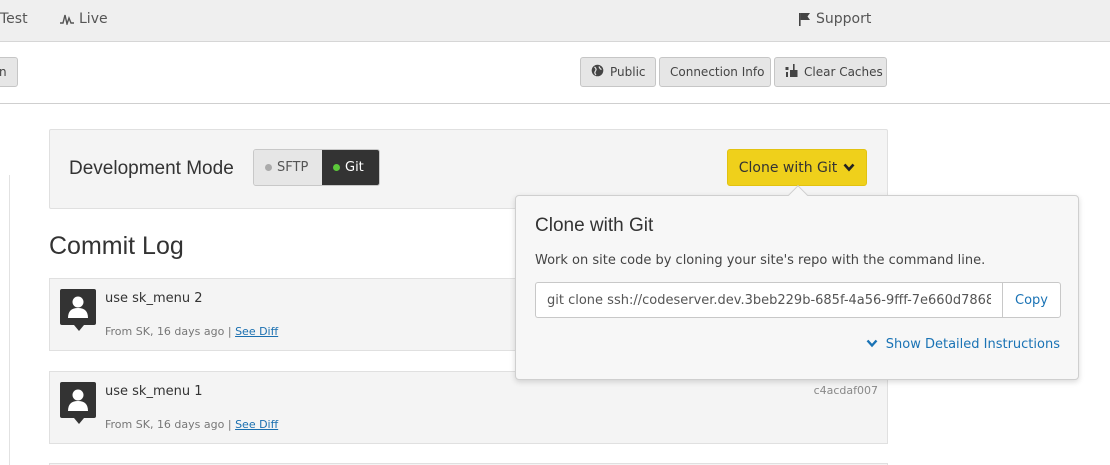  Describe the element at coordinates (336, 167) in the screenshot. I see `git-status-dot` at that location.